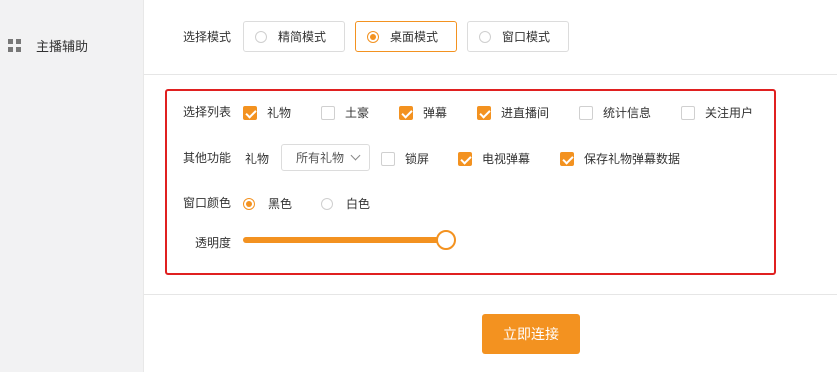 Image resolution: width=837 pixels, height=372 pixels. I want to click on sidebar-item-streamer-assist: 主播辅助, so click(48, 45).